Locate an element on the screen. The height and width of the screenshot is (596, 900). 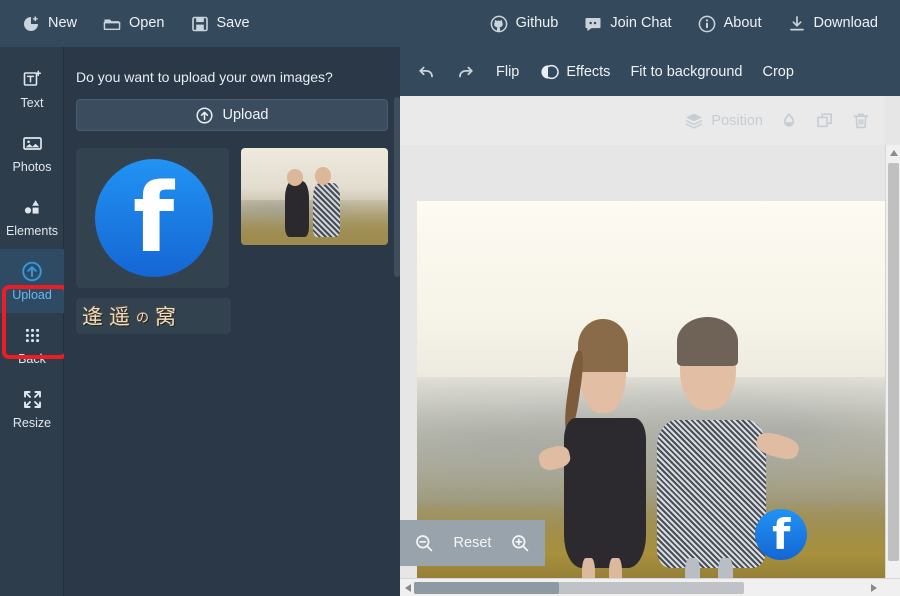
zoom-reset-button: Reset is located at coordinates (473, 543).